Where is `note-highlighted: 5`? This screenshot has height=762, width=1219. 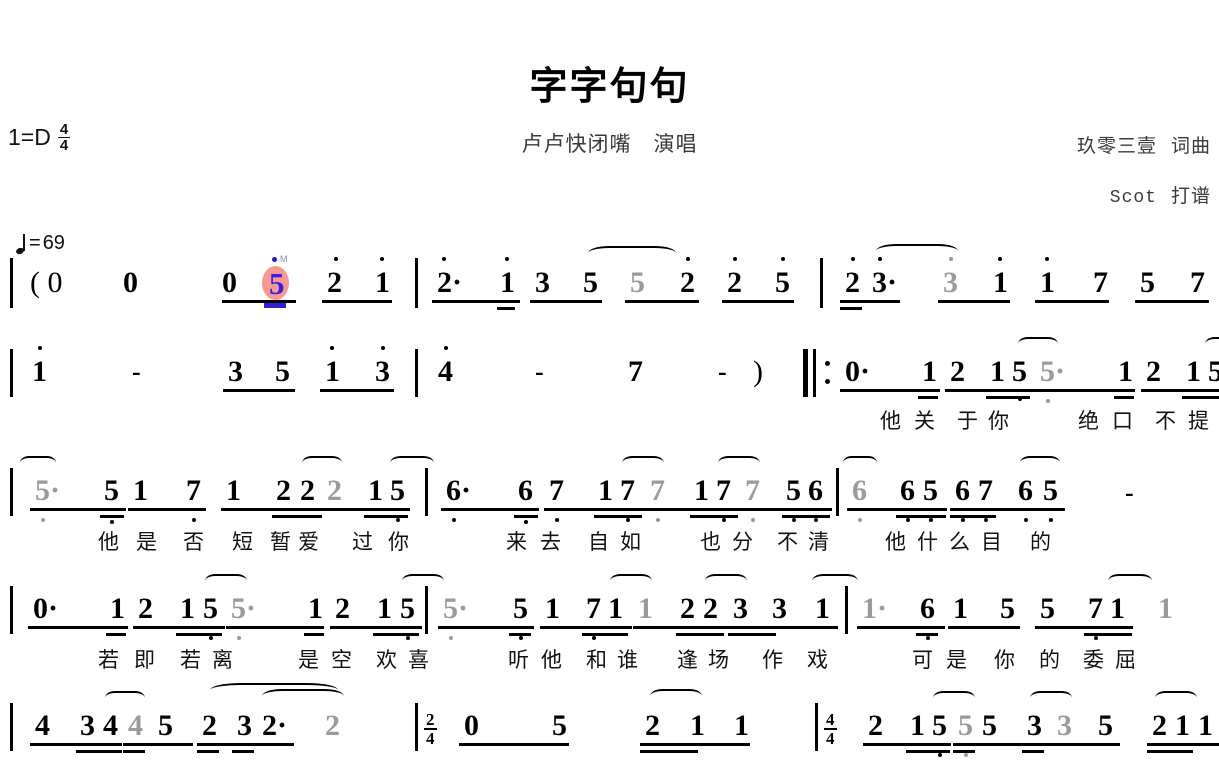
note-highlighted: 5 is located at coordinates (277, 283).